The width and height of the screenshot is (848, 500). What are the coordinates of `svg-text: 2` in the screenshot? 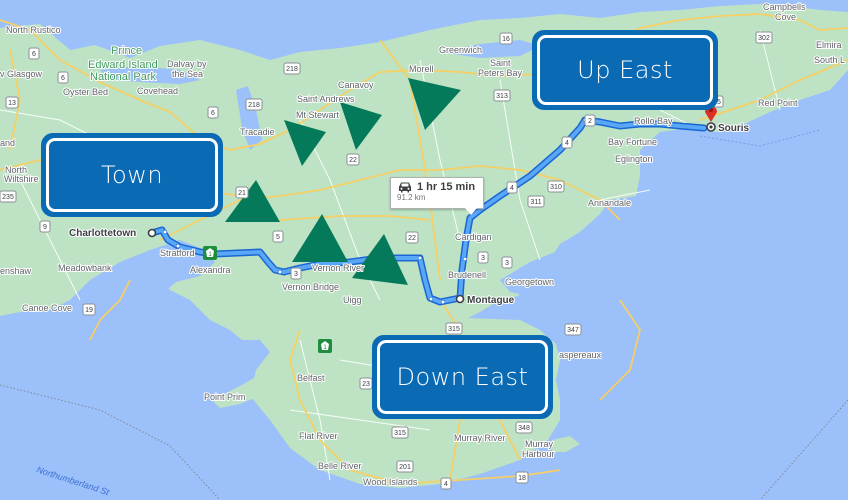 It's located at (590, 121).